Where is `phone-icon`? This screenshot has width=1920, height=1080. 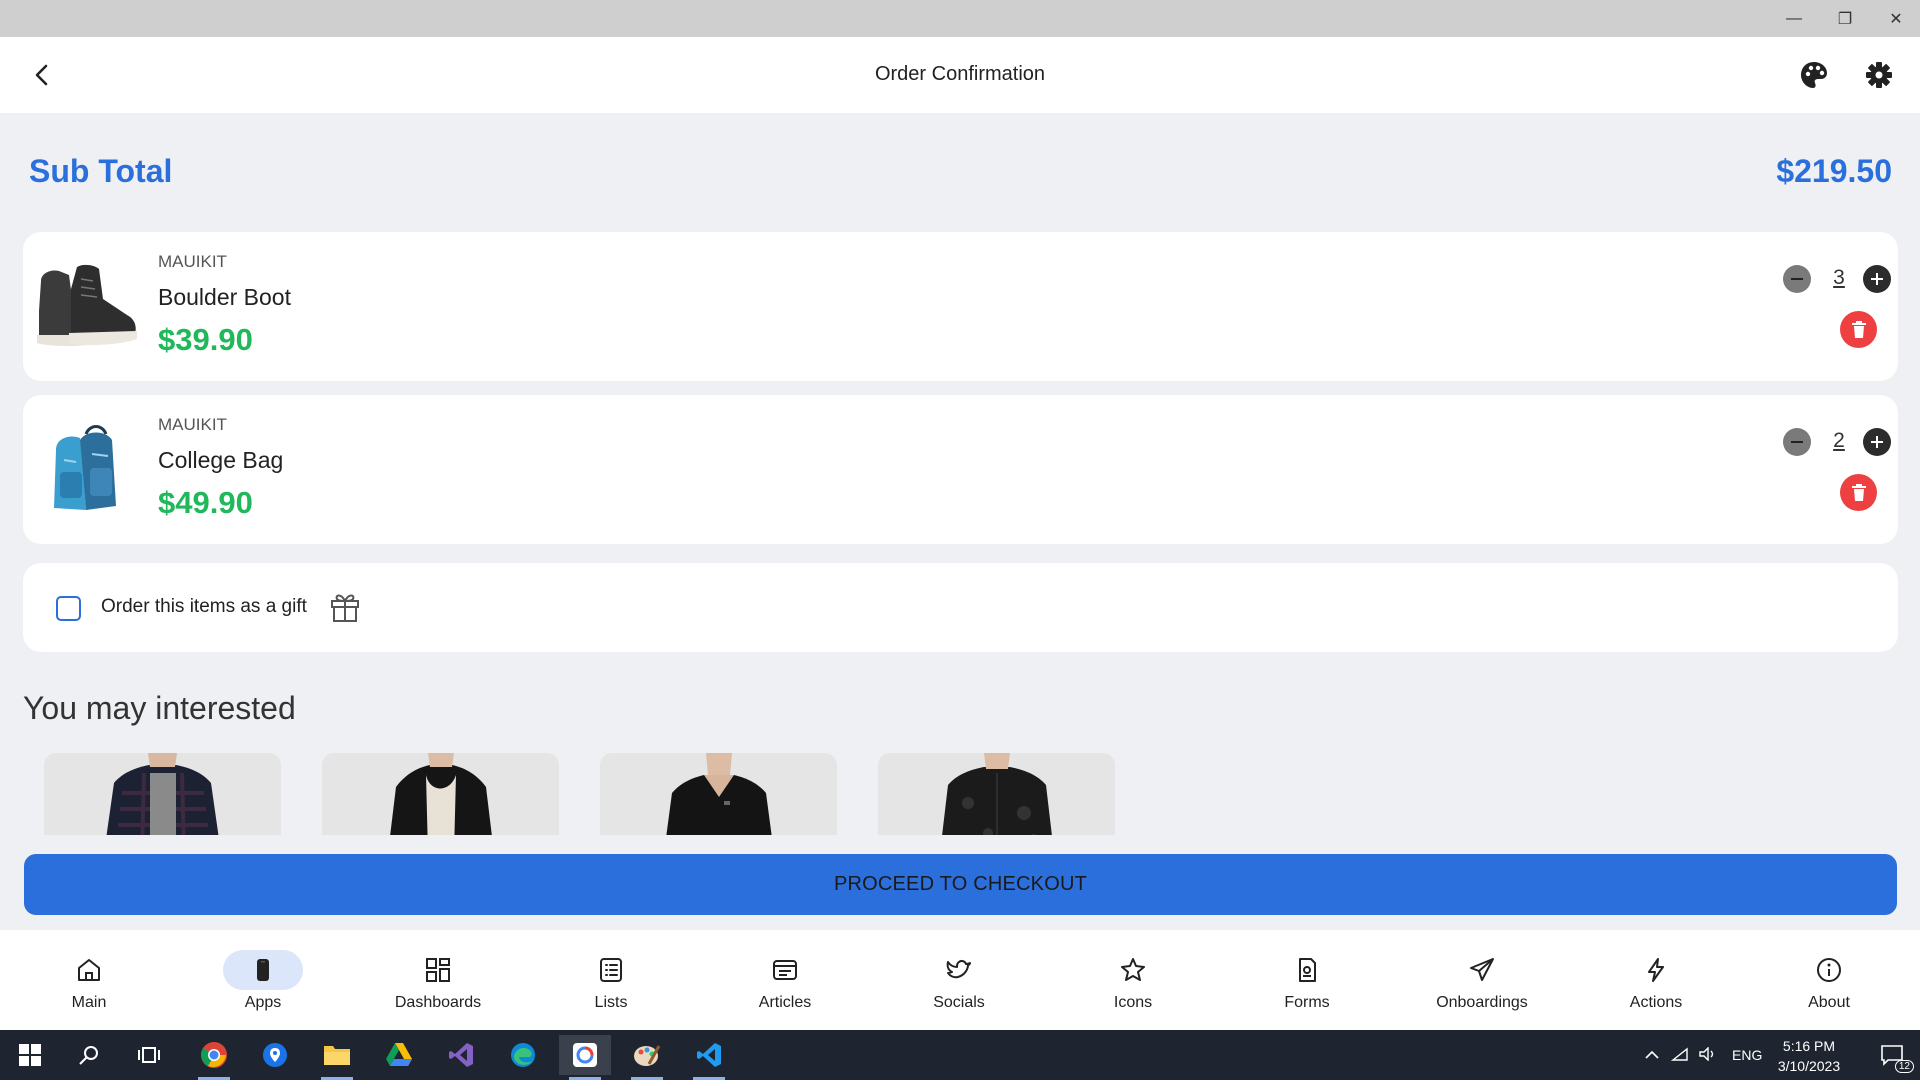
phone-icon is located at coordinates (263, 970).